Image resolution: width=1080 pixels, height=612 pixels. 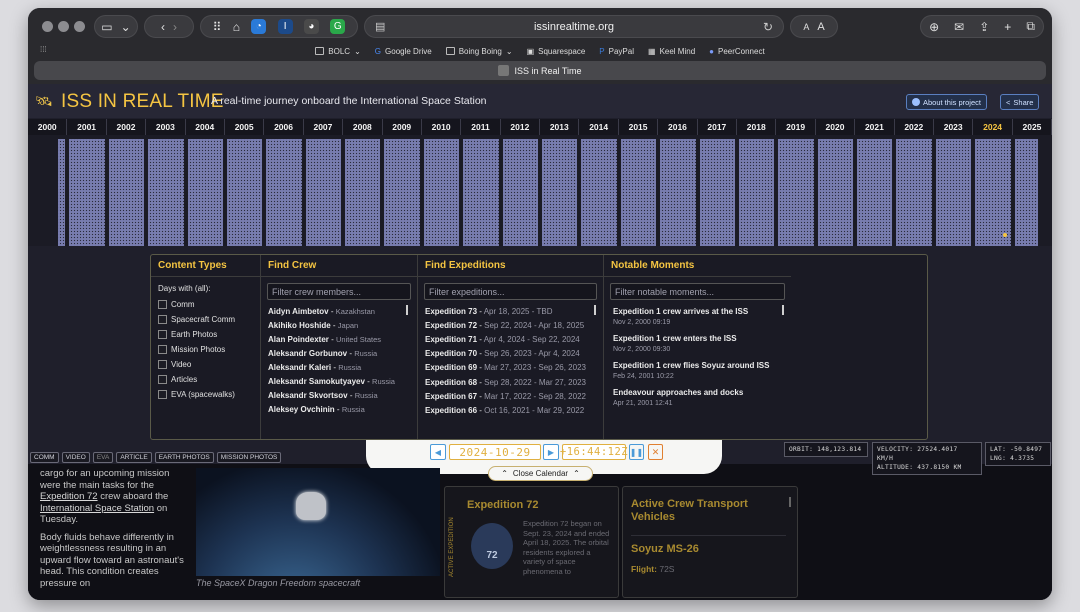 I want to click on page-settings-icon: ▤, so click(x=380, y=26).